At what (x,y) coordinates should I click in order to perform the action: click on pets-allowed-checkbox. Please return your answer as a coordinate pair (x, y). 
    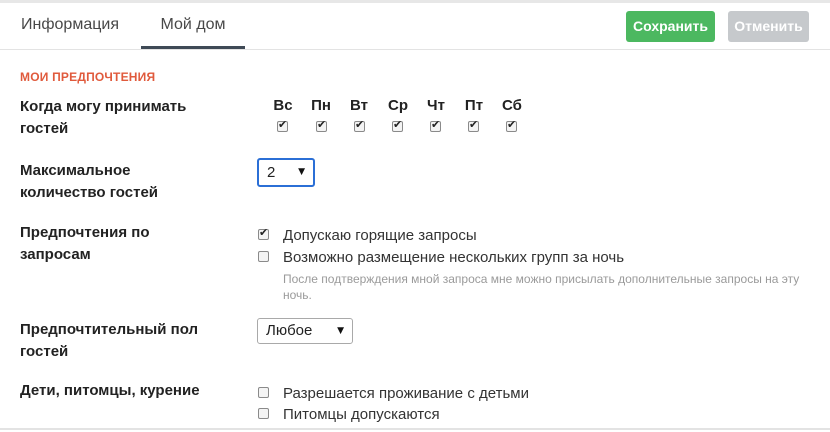
    Looking at the image, I should click on (263, 413).